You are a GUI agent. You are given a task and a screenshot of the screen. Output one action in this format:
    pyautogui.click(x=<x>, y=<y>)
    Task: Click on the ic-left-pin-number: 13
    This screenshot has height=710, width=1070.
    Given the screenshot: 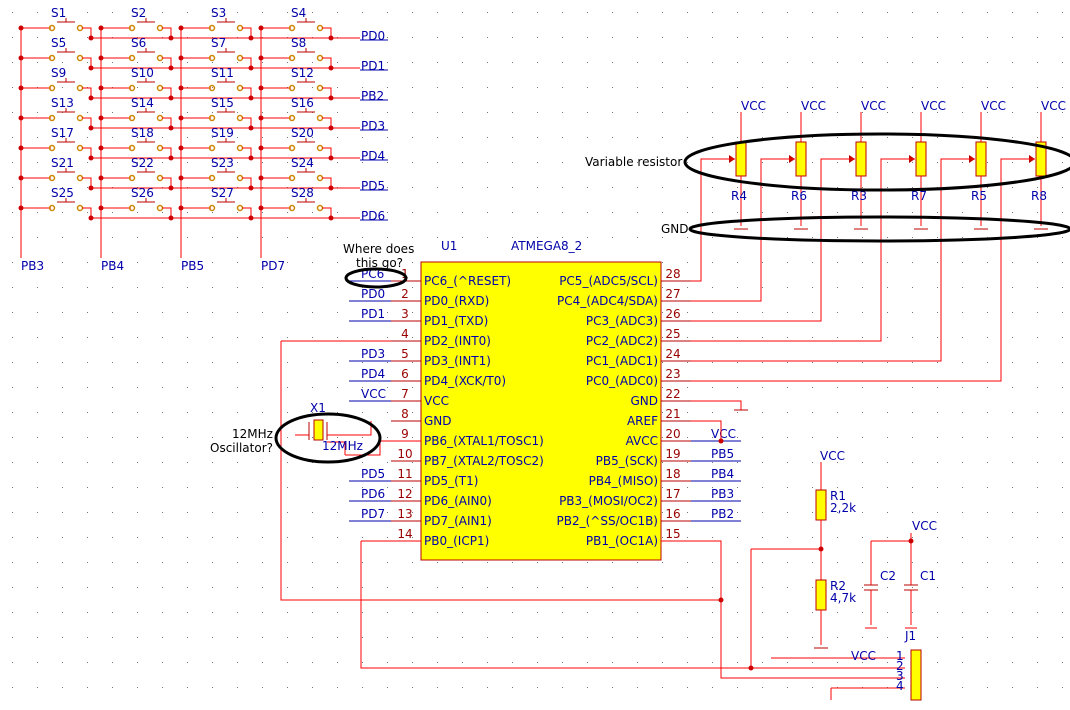 What is the action you would take?
    pyautogui.click(x=404, y=514)
    